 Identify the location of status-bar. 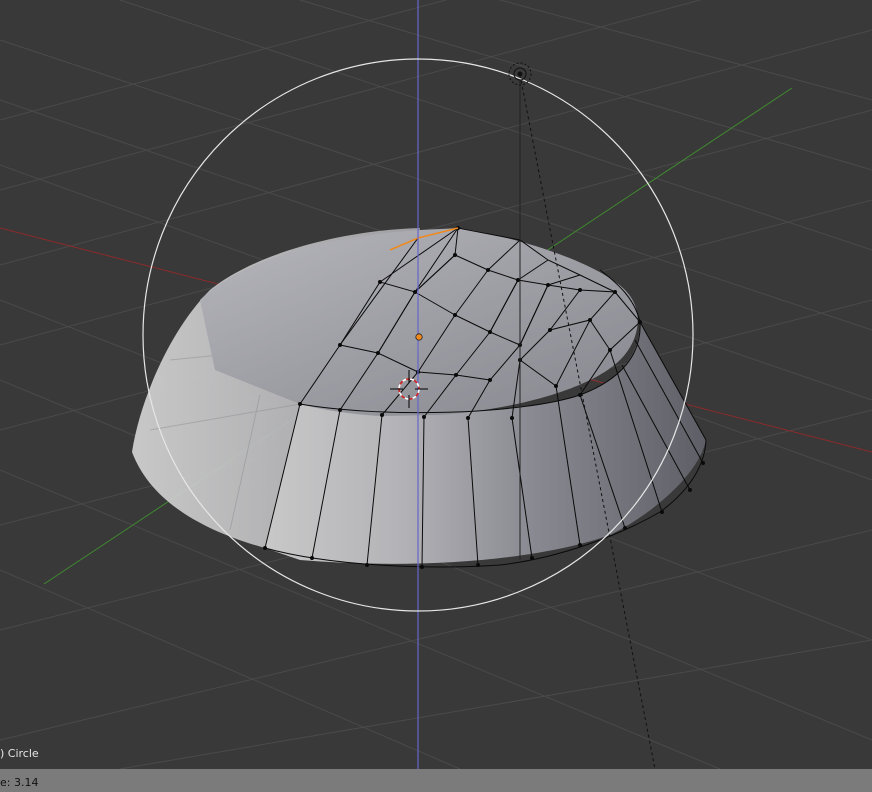
(436, 780).